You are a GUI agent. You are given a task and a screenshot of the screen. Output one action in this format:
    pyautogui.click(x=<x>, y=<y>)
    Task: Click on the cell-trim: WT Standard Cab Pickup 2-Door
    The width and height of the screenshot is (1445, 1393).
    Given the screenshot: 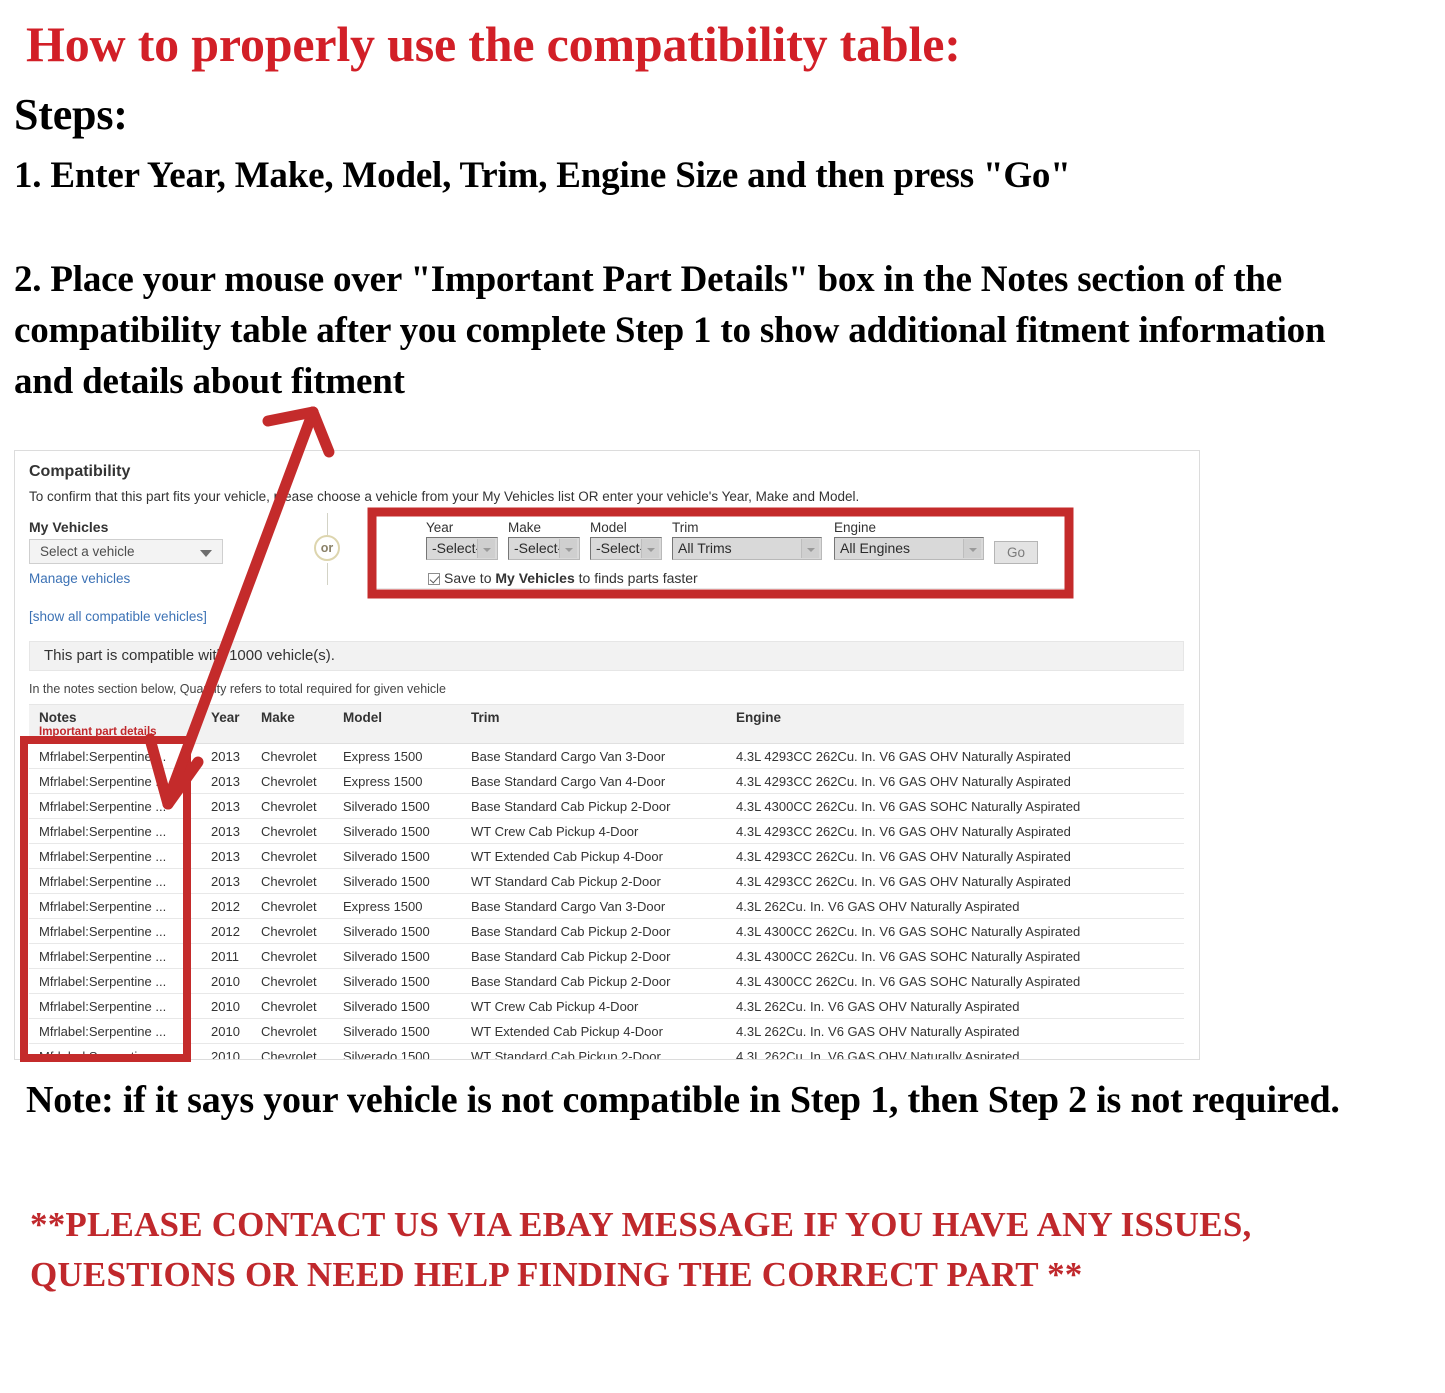 What is the action you would take?
    pyautogui.click(x=593, y=1051)
    